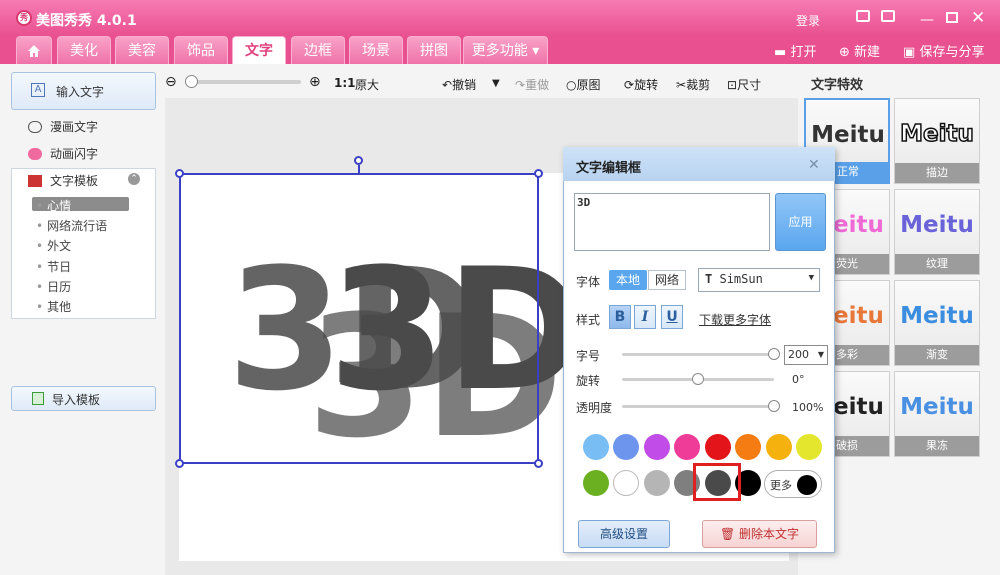 This screenshot has width=1000, height=575. What do you see at coordinates (376, 50) in the screenshot?
I see `tab-scene: 场景` at bounding box center [376, 50].